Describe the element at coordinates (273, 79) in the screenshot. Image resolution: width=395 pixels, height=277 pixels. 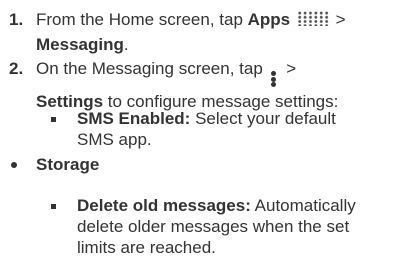
I see `menu-dots-icon` at that location.